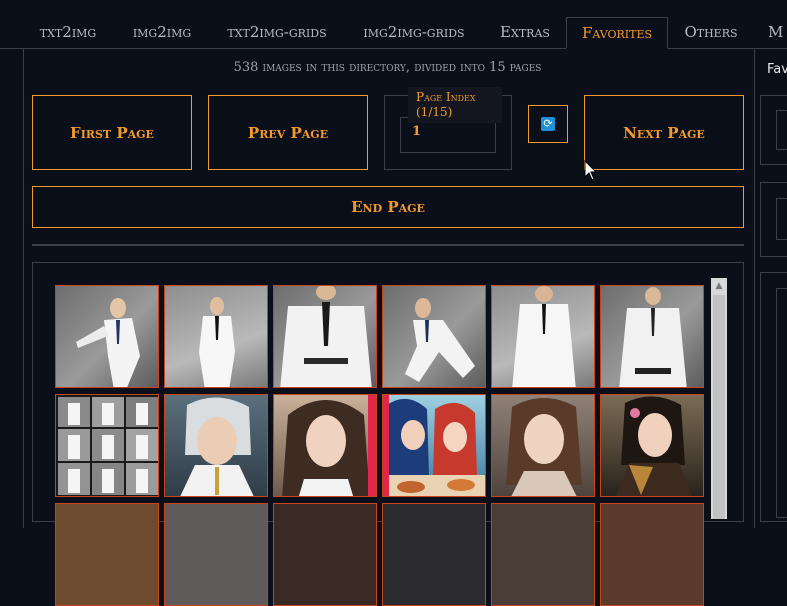 The image size is (787, 606). I want to click on favorites-side-label: Fav, so click(777, 69).